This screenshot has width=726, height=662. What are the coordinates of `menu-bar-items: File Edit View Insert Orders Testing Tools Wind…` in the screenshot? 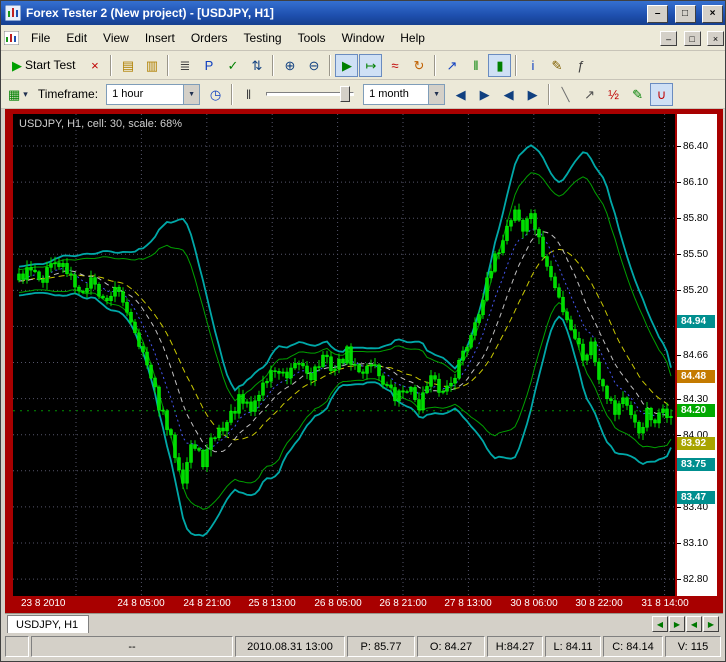 It's located at (340, 38).